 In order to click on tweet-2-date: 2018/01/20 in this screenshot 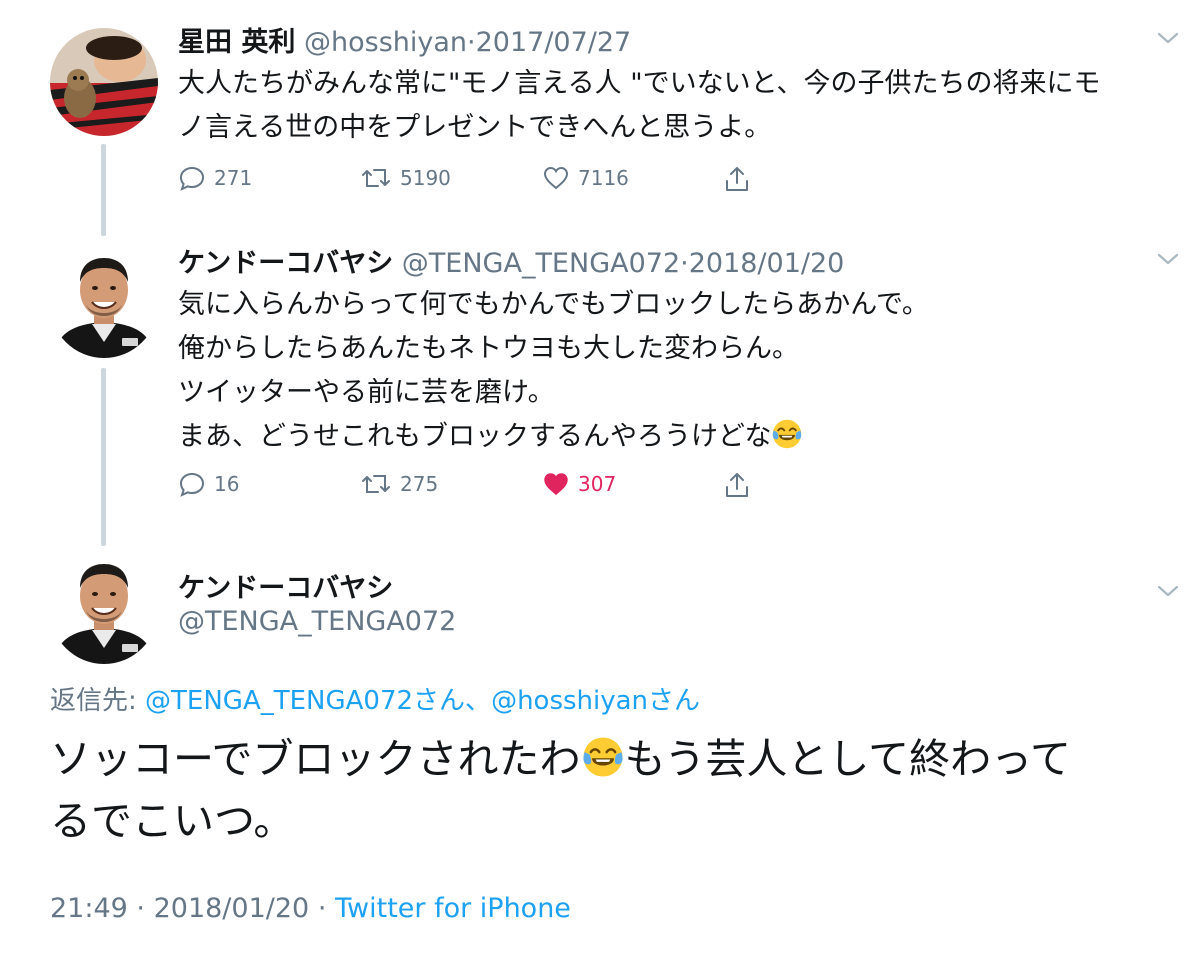, I will do `click(767, 263)`.